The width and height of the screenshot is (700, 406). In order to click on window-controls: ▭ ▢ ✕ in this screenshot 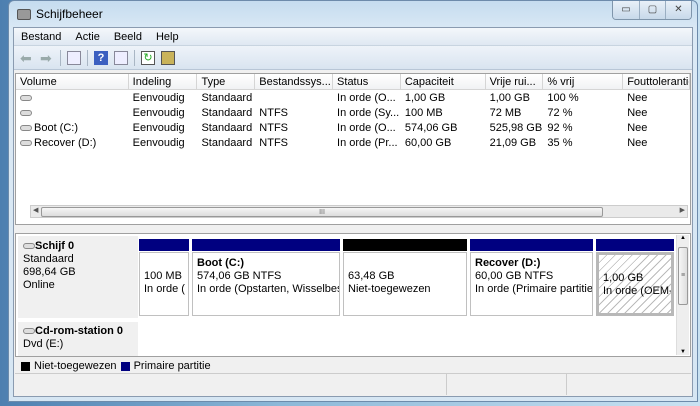, I will do `click(652, 10)`.